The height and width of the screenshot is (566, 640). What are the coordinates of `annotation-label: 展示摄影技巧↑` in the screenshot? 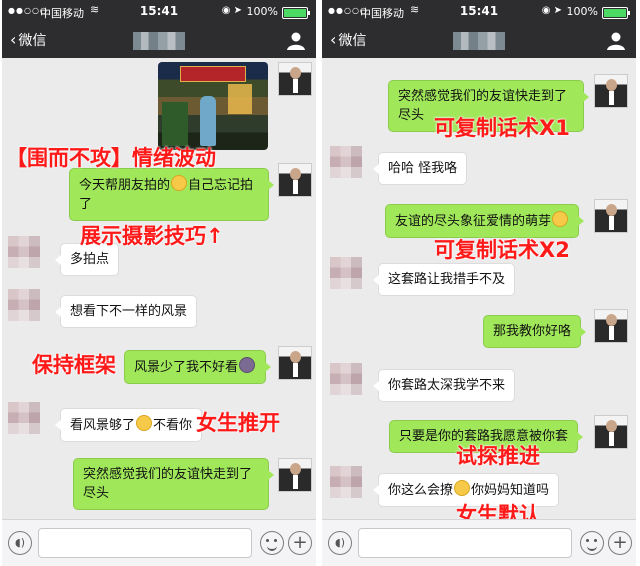 It's located at (152, 236).